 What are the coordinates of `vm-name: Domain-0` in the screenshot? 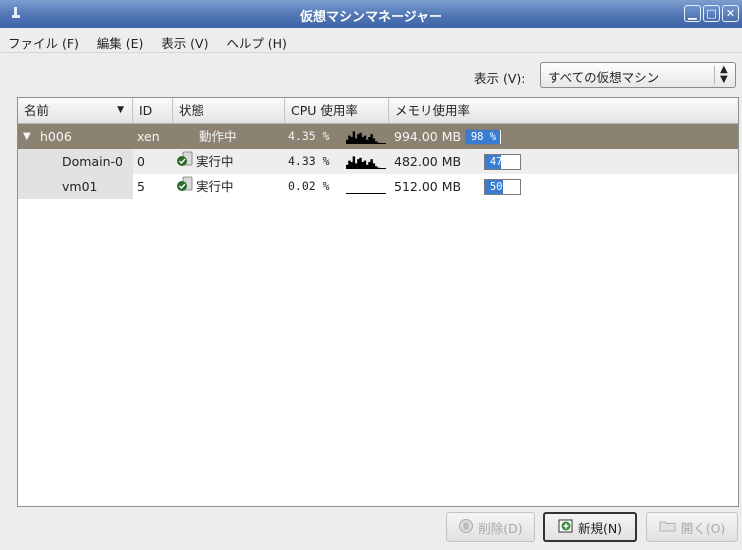 It's located at (92, 161).